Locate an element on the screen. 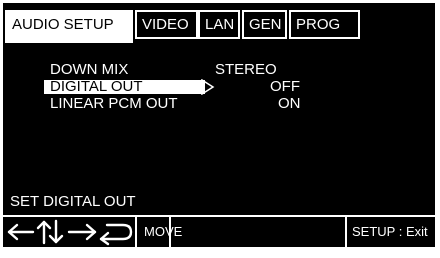 This screenshot has width=440, height=258. navigation-keys is located at coordinates (70, 232).